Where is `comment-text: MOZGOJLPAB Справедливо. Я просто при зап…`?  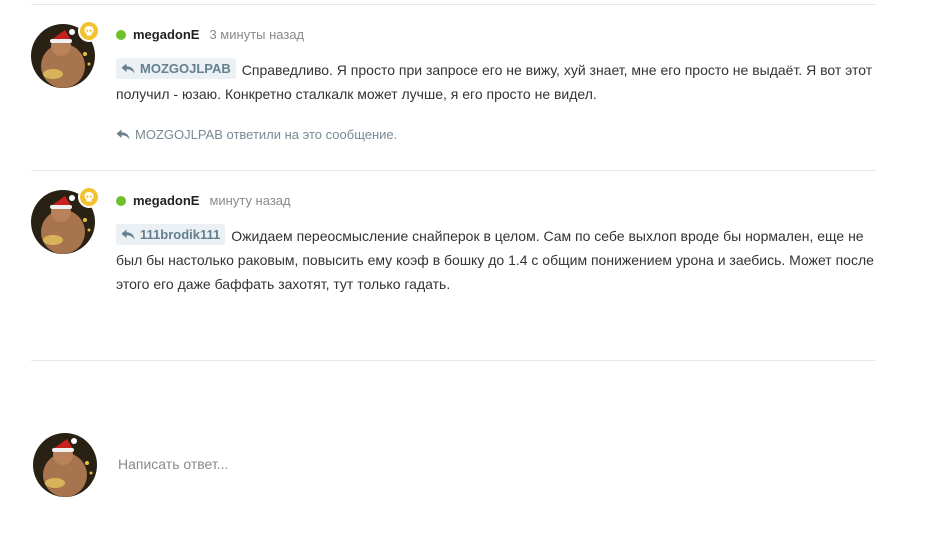 comment-text: MOZGOJLPAB Справедливо. Я просто при зап… is located at coordinates (496, 82).